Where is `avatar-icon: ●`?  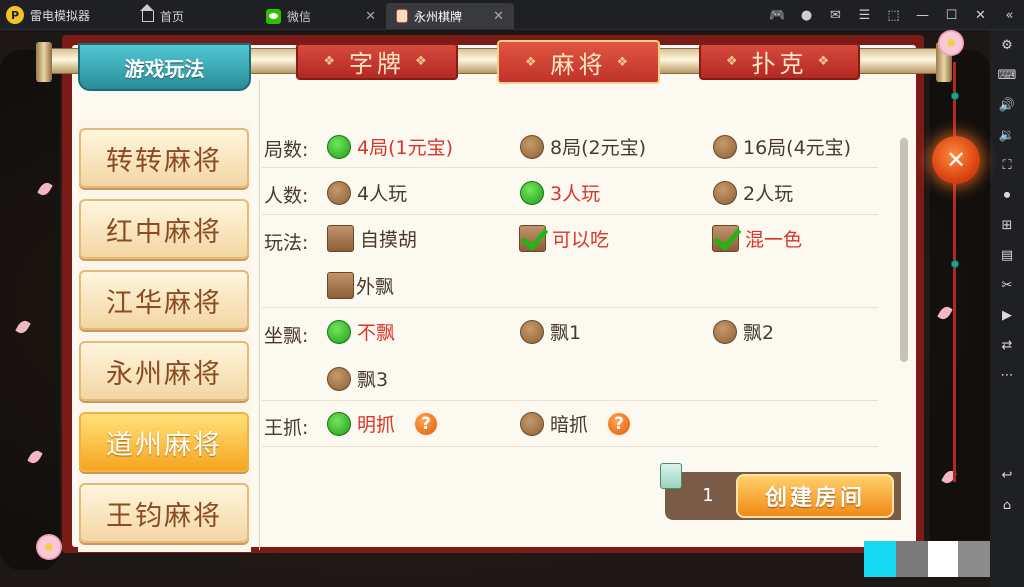
avatar-icon: ● is located at coordinates (806, 15).